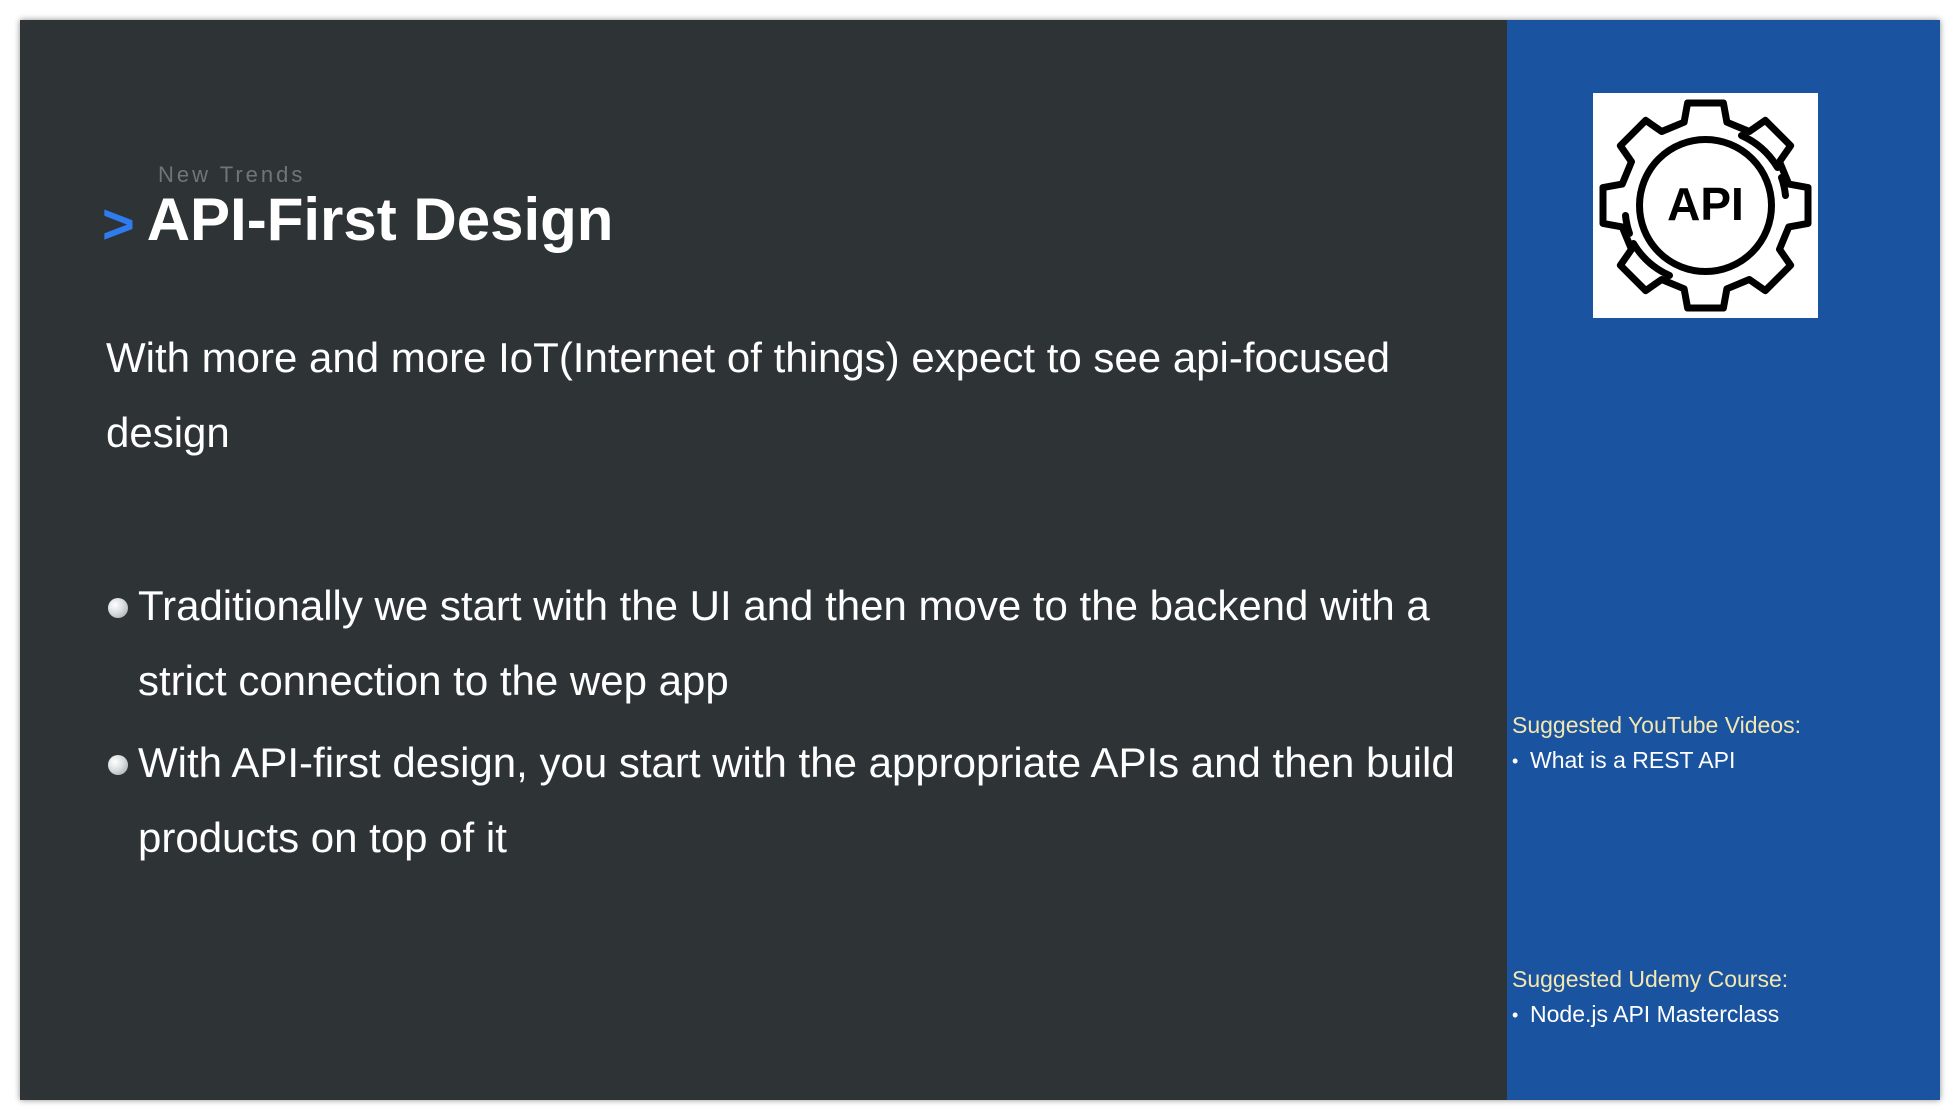 The height and width of the screenshot is (1120, 1960). What do you see at coordinates (1650, 979) in the screenshot?
I see `udemy-heading: Suggested Udemy Course:` at bounding box center [1650, 979].